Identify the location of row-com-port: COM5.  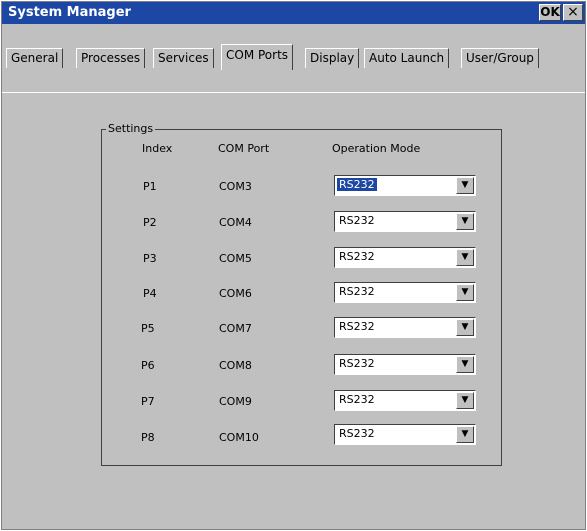
(235, 258).